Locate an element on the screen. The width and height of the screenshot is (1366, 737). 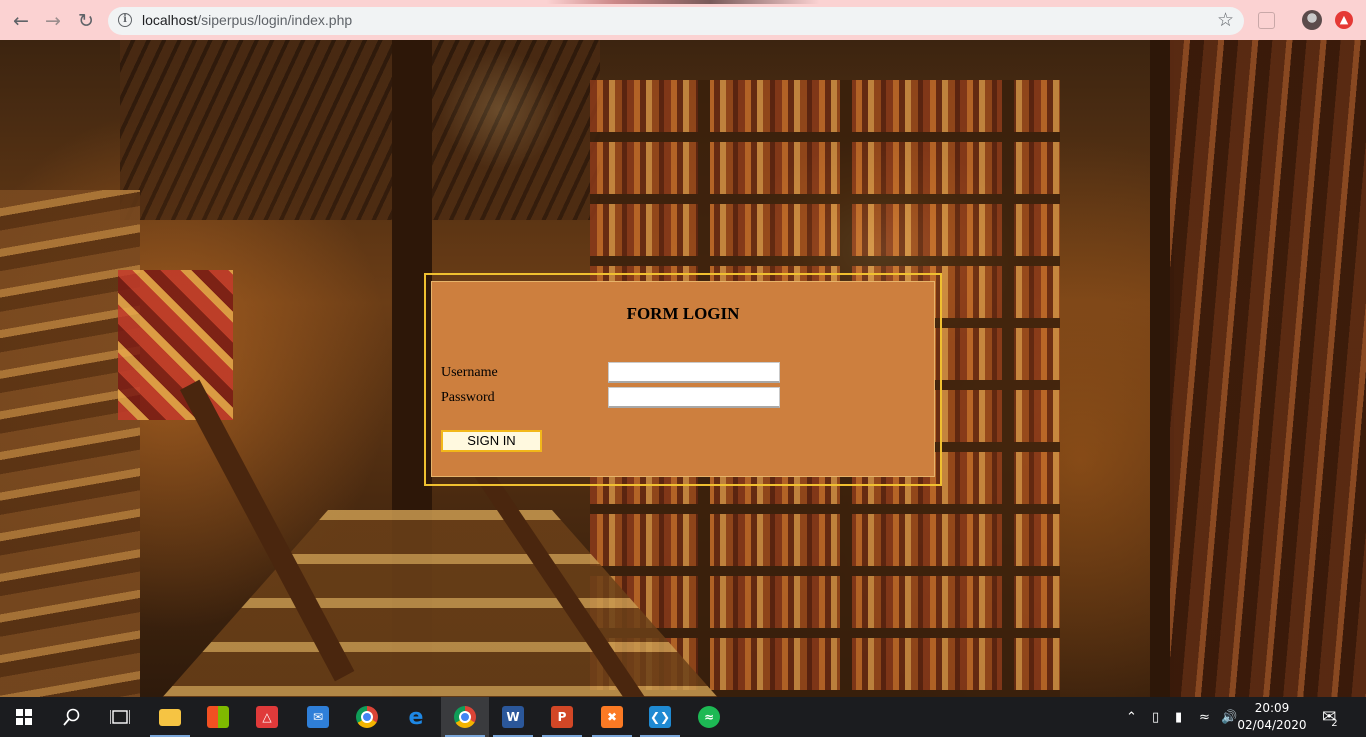
tray-overflow-button: ⌃ is located at coordinates (1131, 717).